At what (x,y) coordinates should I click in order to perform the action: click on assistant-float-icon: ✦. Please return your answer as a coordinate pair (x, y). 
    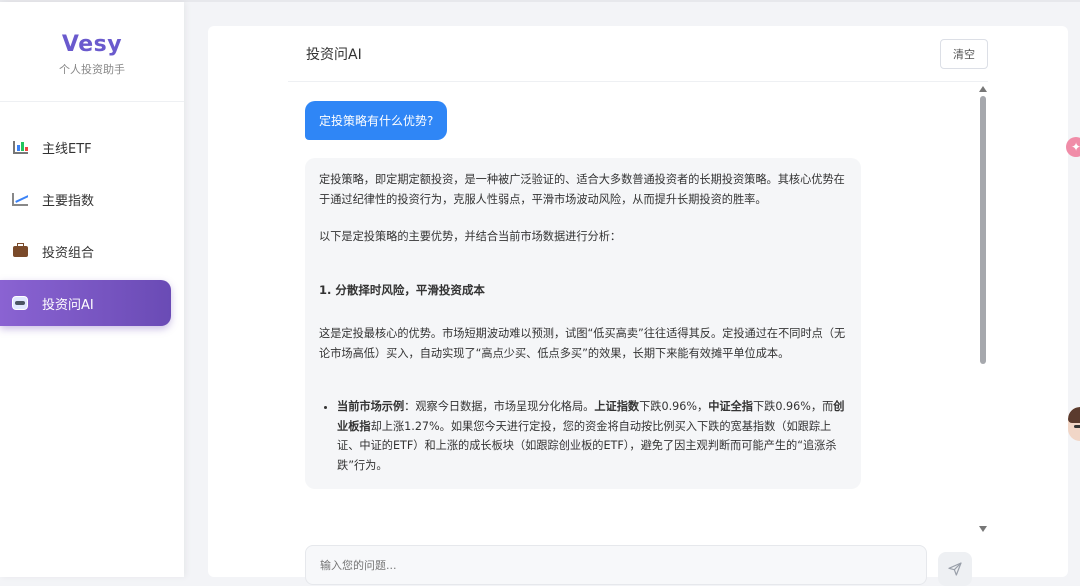
    Looking at the image, I should click on (1073, 147).